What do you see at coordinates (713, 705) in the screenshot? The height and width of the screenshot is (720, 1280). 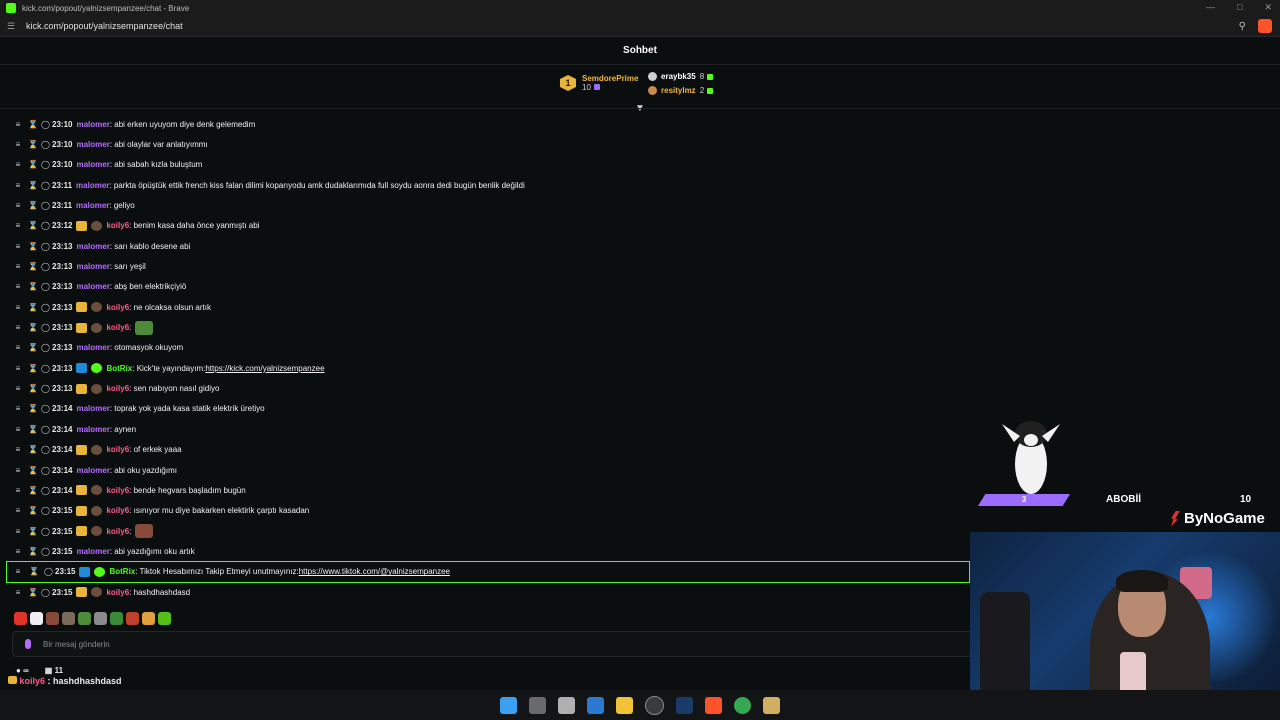 I see `brave-icon` at bounding box center [713, 705].